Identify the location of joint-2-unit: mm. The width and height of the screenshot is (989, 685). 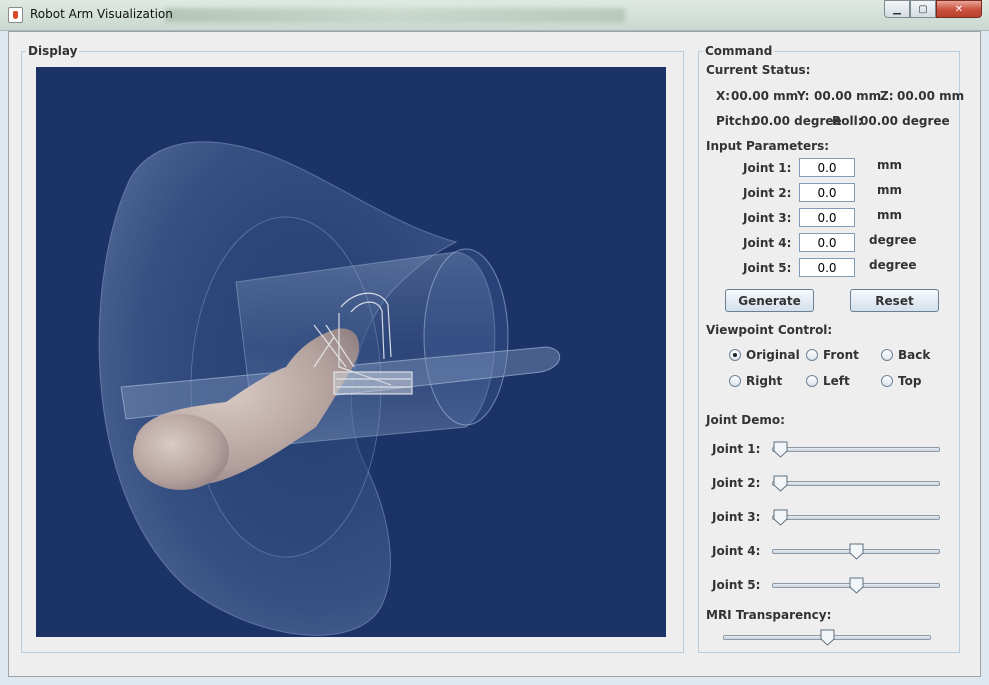
(890, 190).